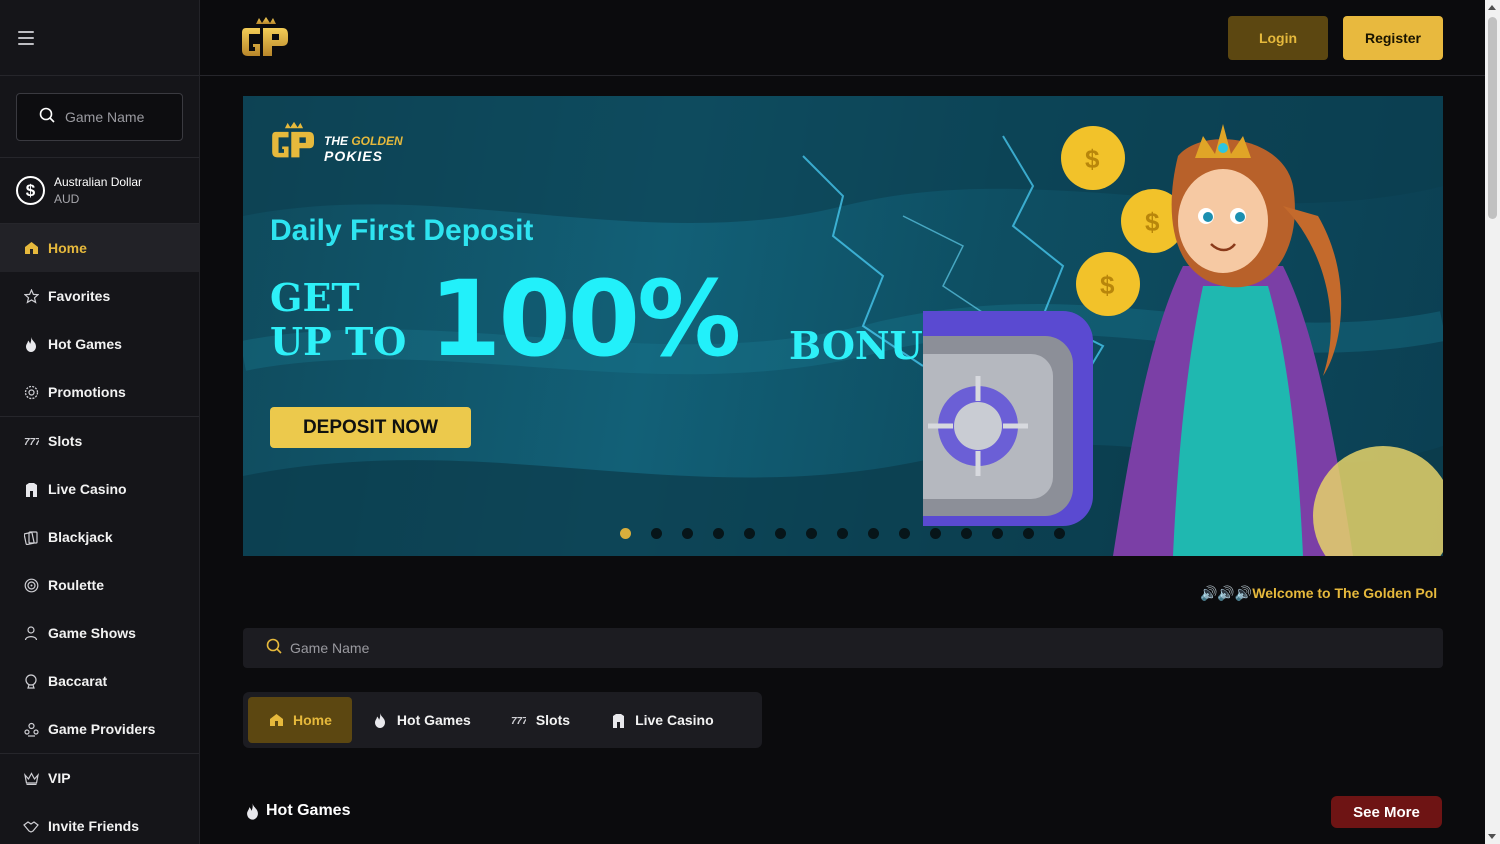  I want to click on sidebar-item-label: VIP, so click(59, 778).